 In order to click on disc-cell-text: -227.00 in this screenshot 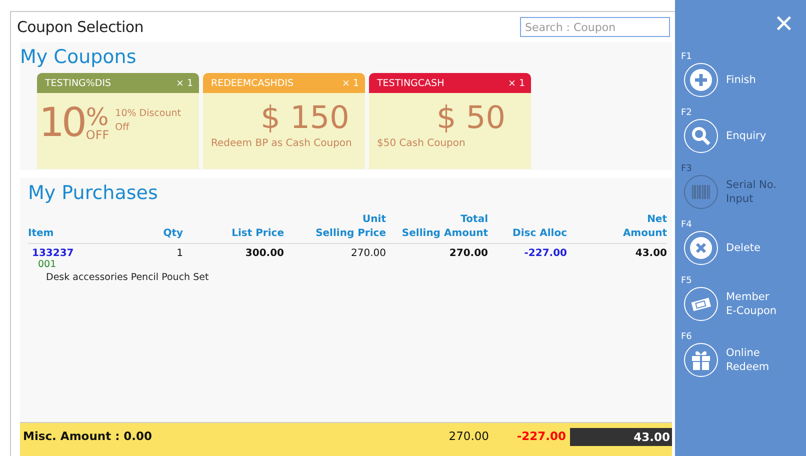, I will do `click(545, 254)`.